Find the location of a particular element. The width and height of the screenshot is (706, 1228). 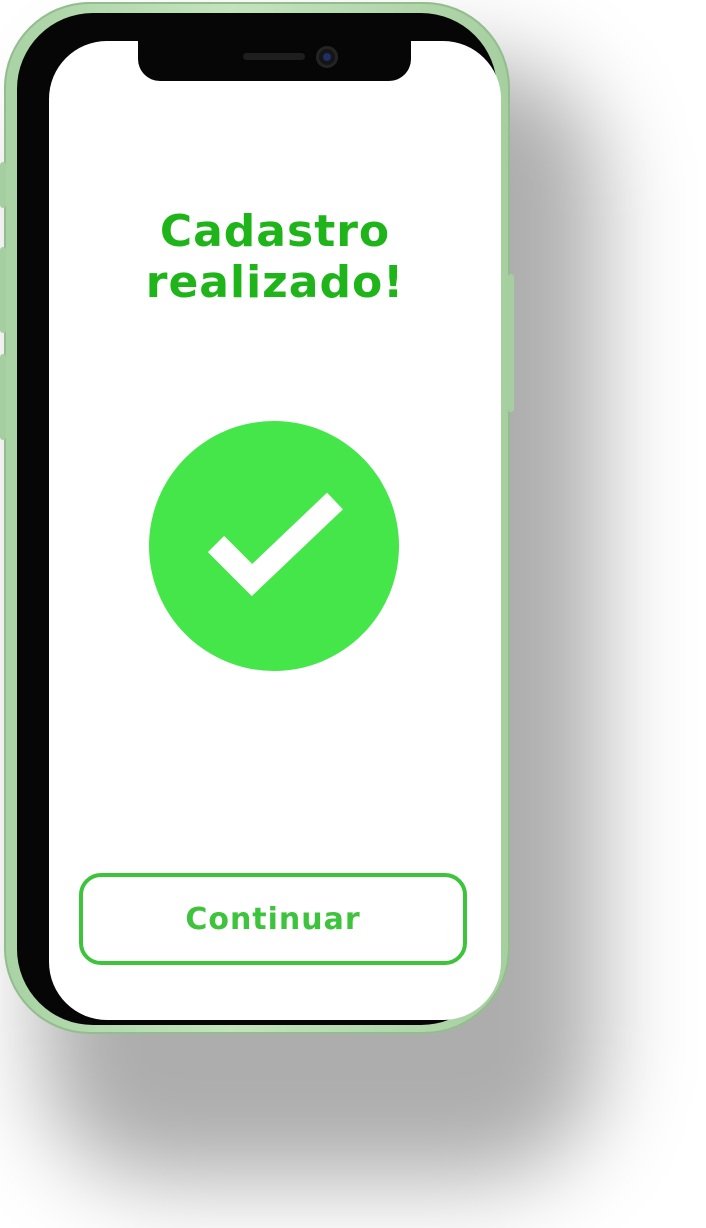

checkmark-circle-icon is located at coordinates (274, 546).